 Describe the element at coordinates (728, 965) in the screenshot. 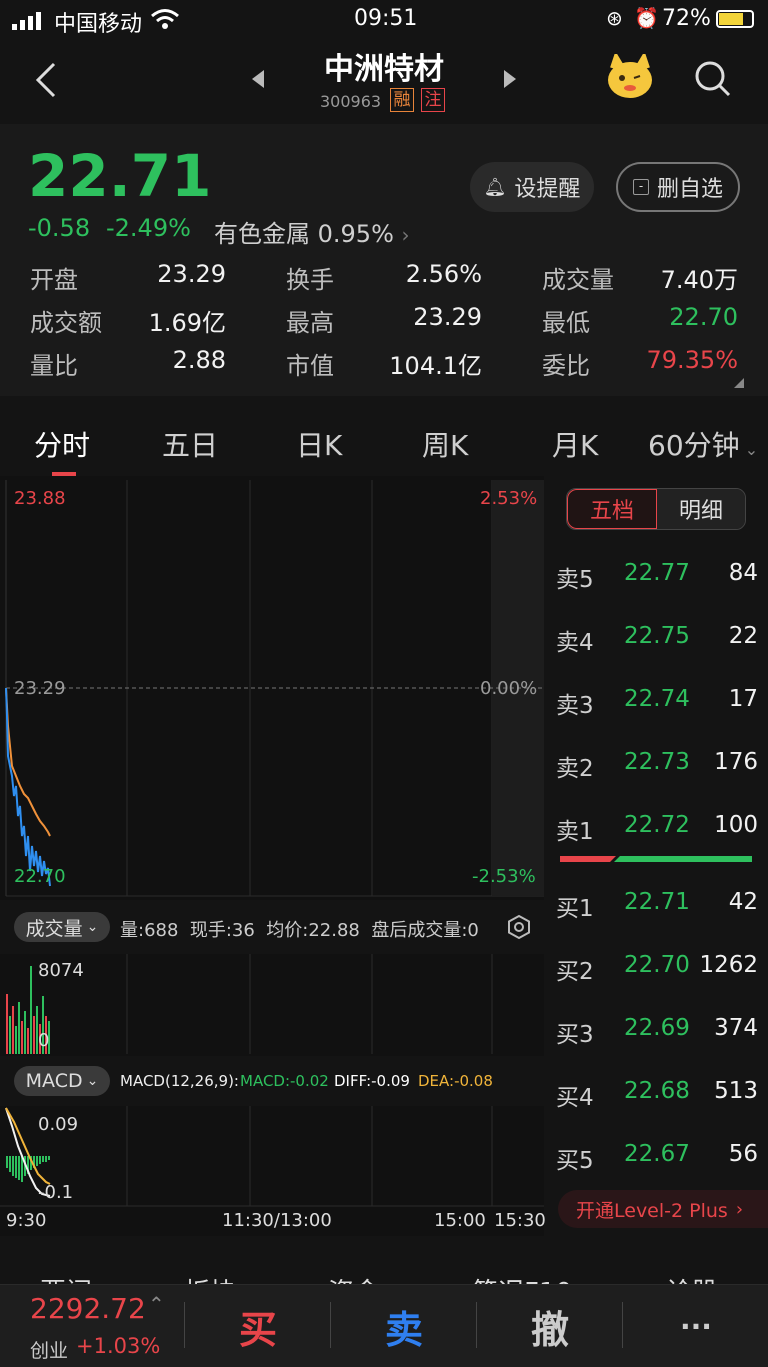

I see `bid-qty: 1262` at that location.